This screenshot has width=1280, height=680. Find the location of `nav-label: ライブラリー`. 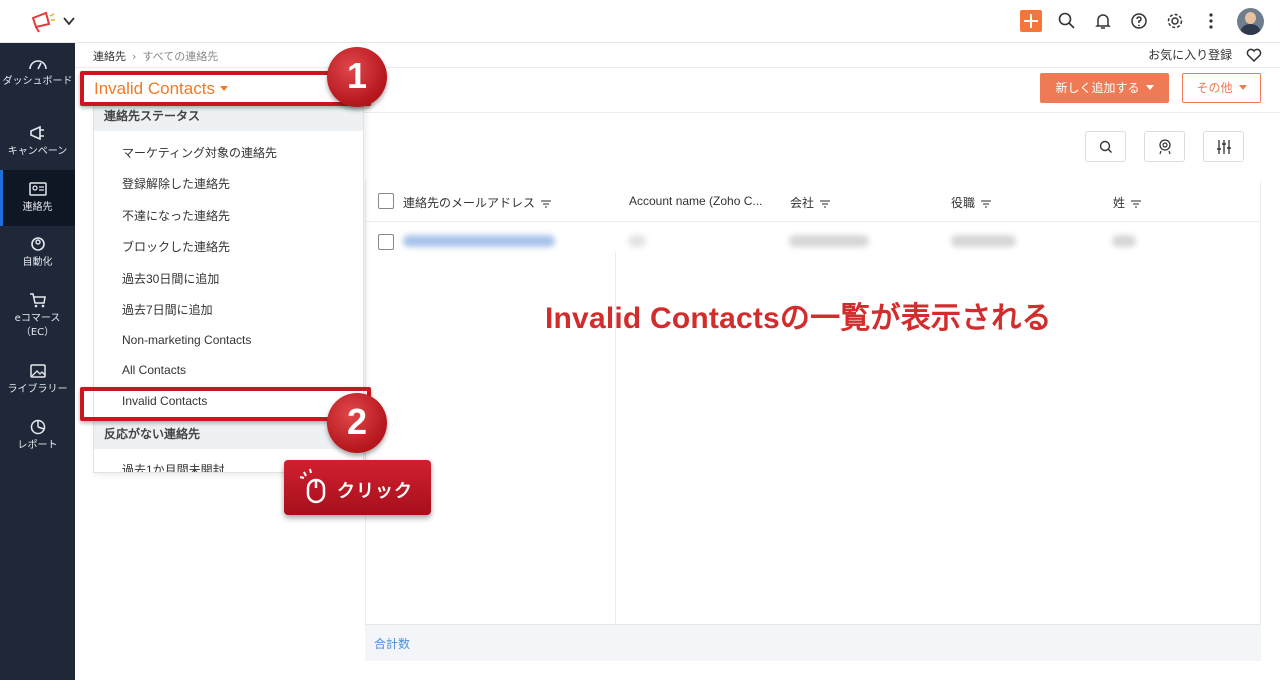

nav-label: ライブラリー is located at coordinates (37, 389).